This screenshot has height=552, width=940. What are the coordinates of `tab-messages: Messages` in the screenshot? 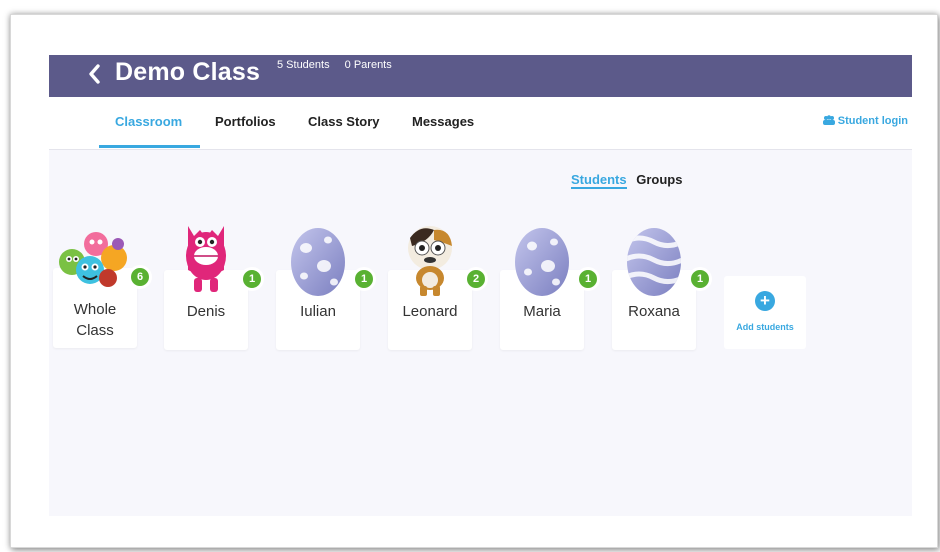 It's located at (443, 121).